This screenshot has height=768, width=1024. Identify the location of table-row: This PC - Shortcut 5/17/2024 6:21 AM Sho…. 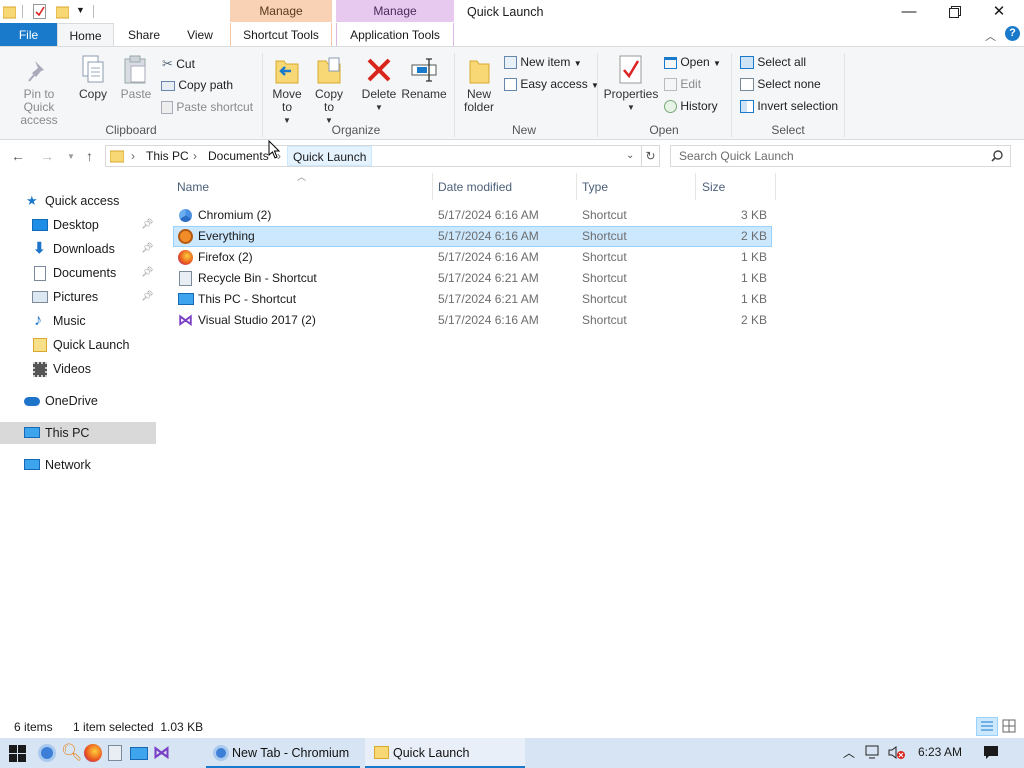
(472, 299).